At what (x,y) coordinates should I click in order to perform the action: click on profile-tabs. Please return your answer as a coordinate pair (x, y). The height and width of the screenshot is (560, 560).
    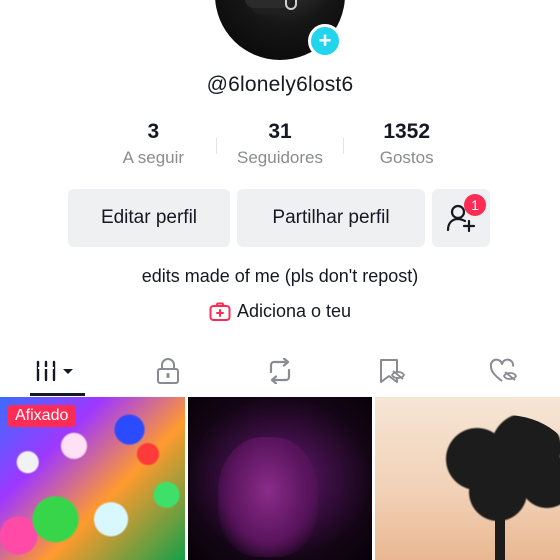
    Looking at the image, I should click on (280, 371).